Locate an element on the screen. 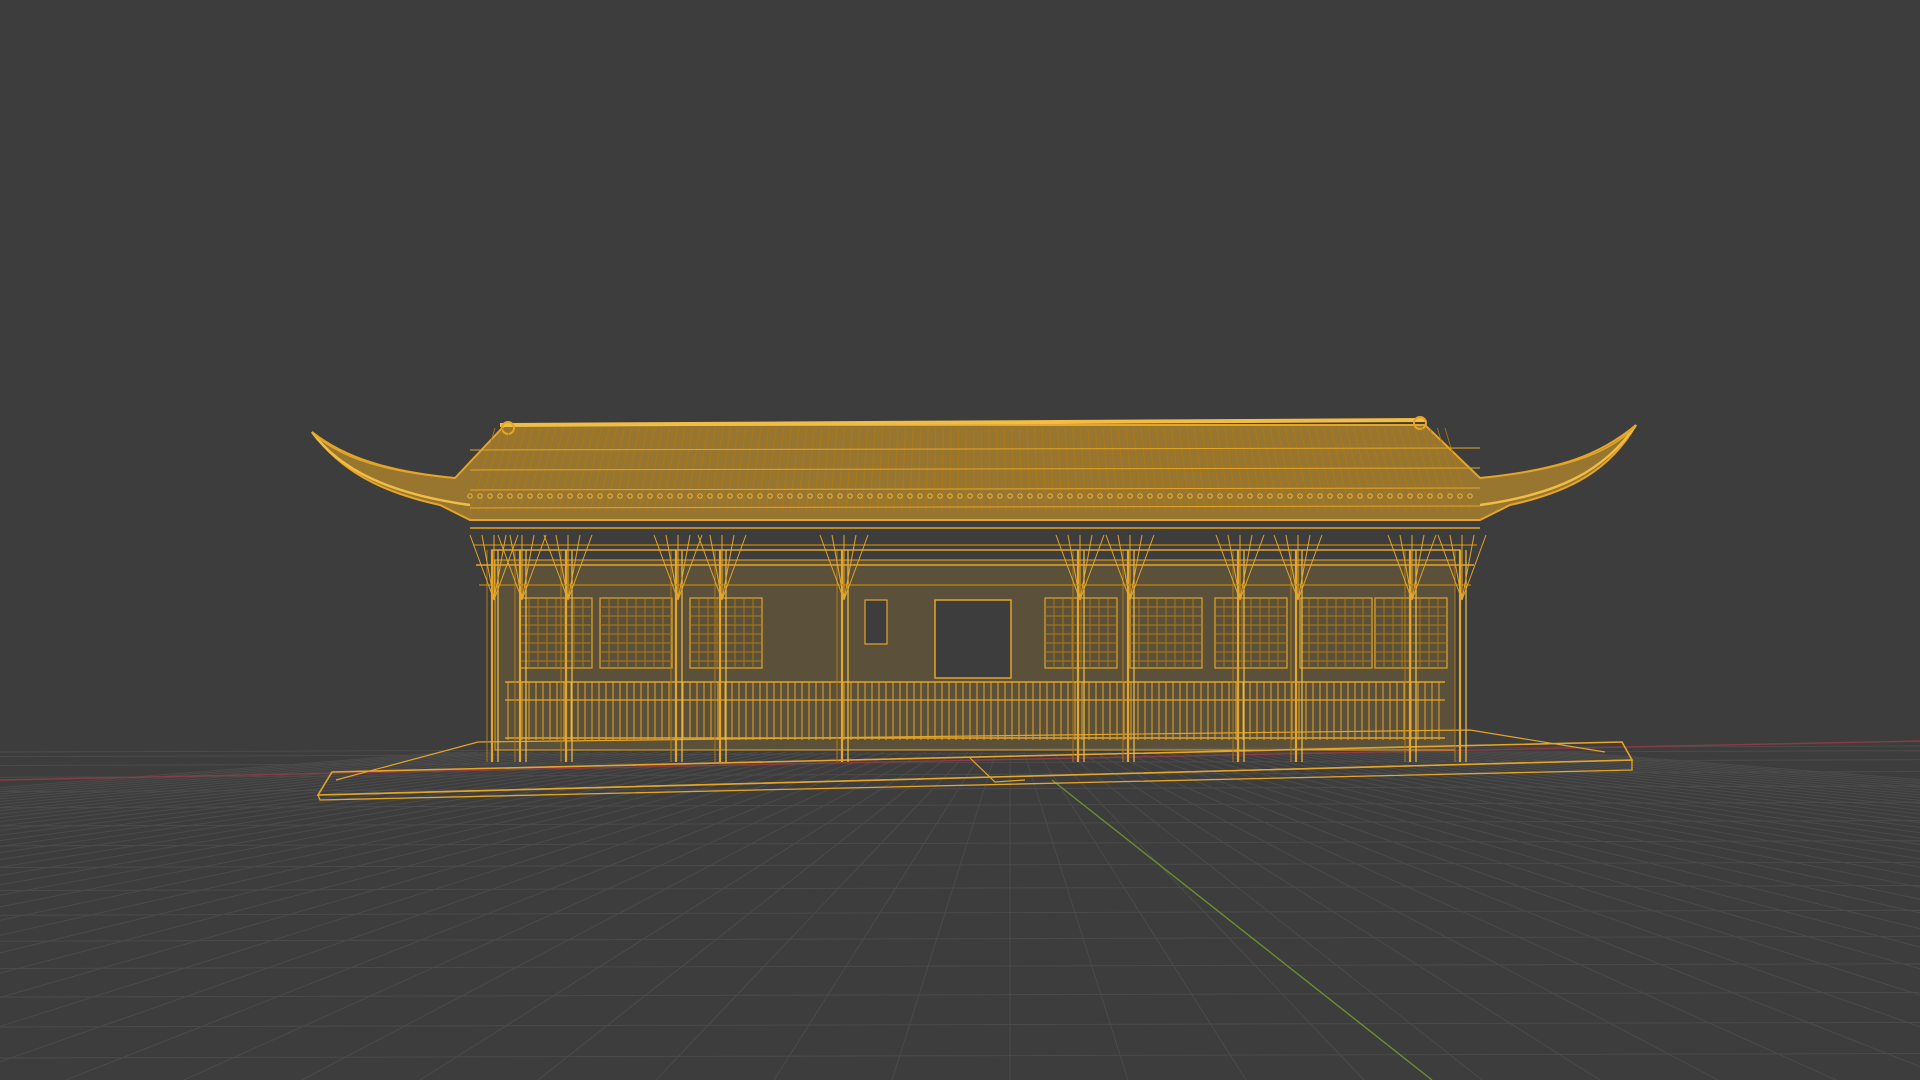 This screenshot has height=1080, width=1920. window-opening is located at coordinates (876, 622).